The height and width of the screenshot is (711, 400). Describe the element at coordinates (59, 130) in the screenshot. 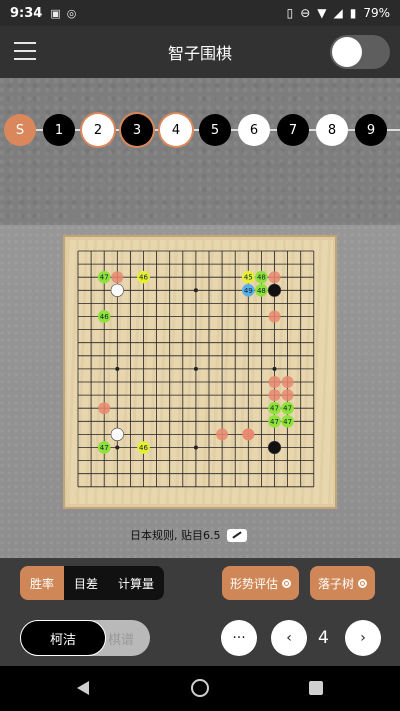

I see `move-1: 1` at that location.